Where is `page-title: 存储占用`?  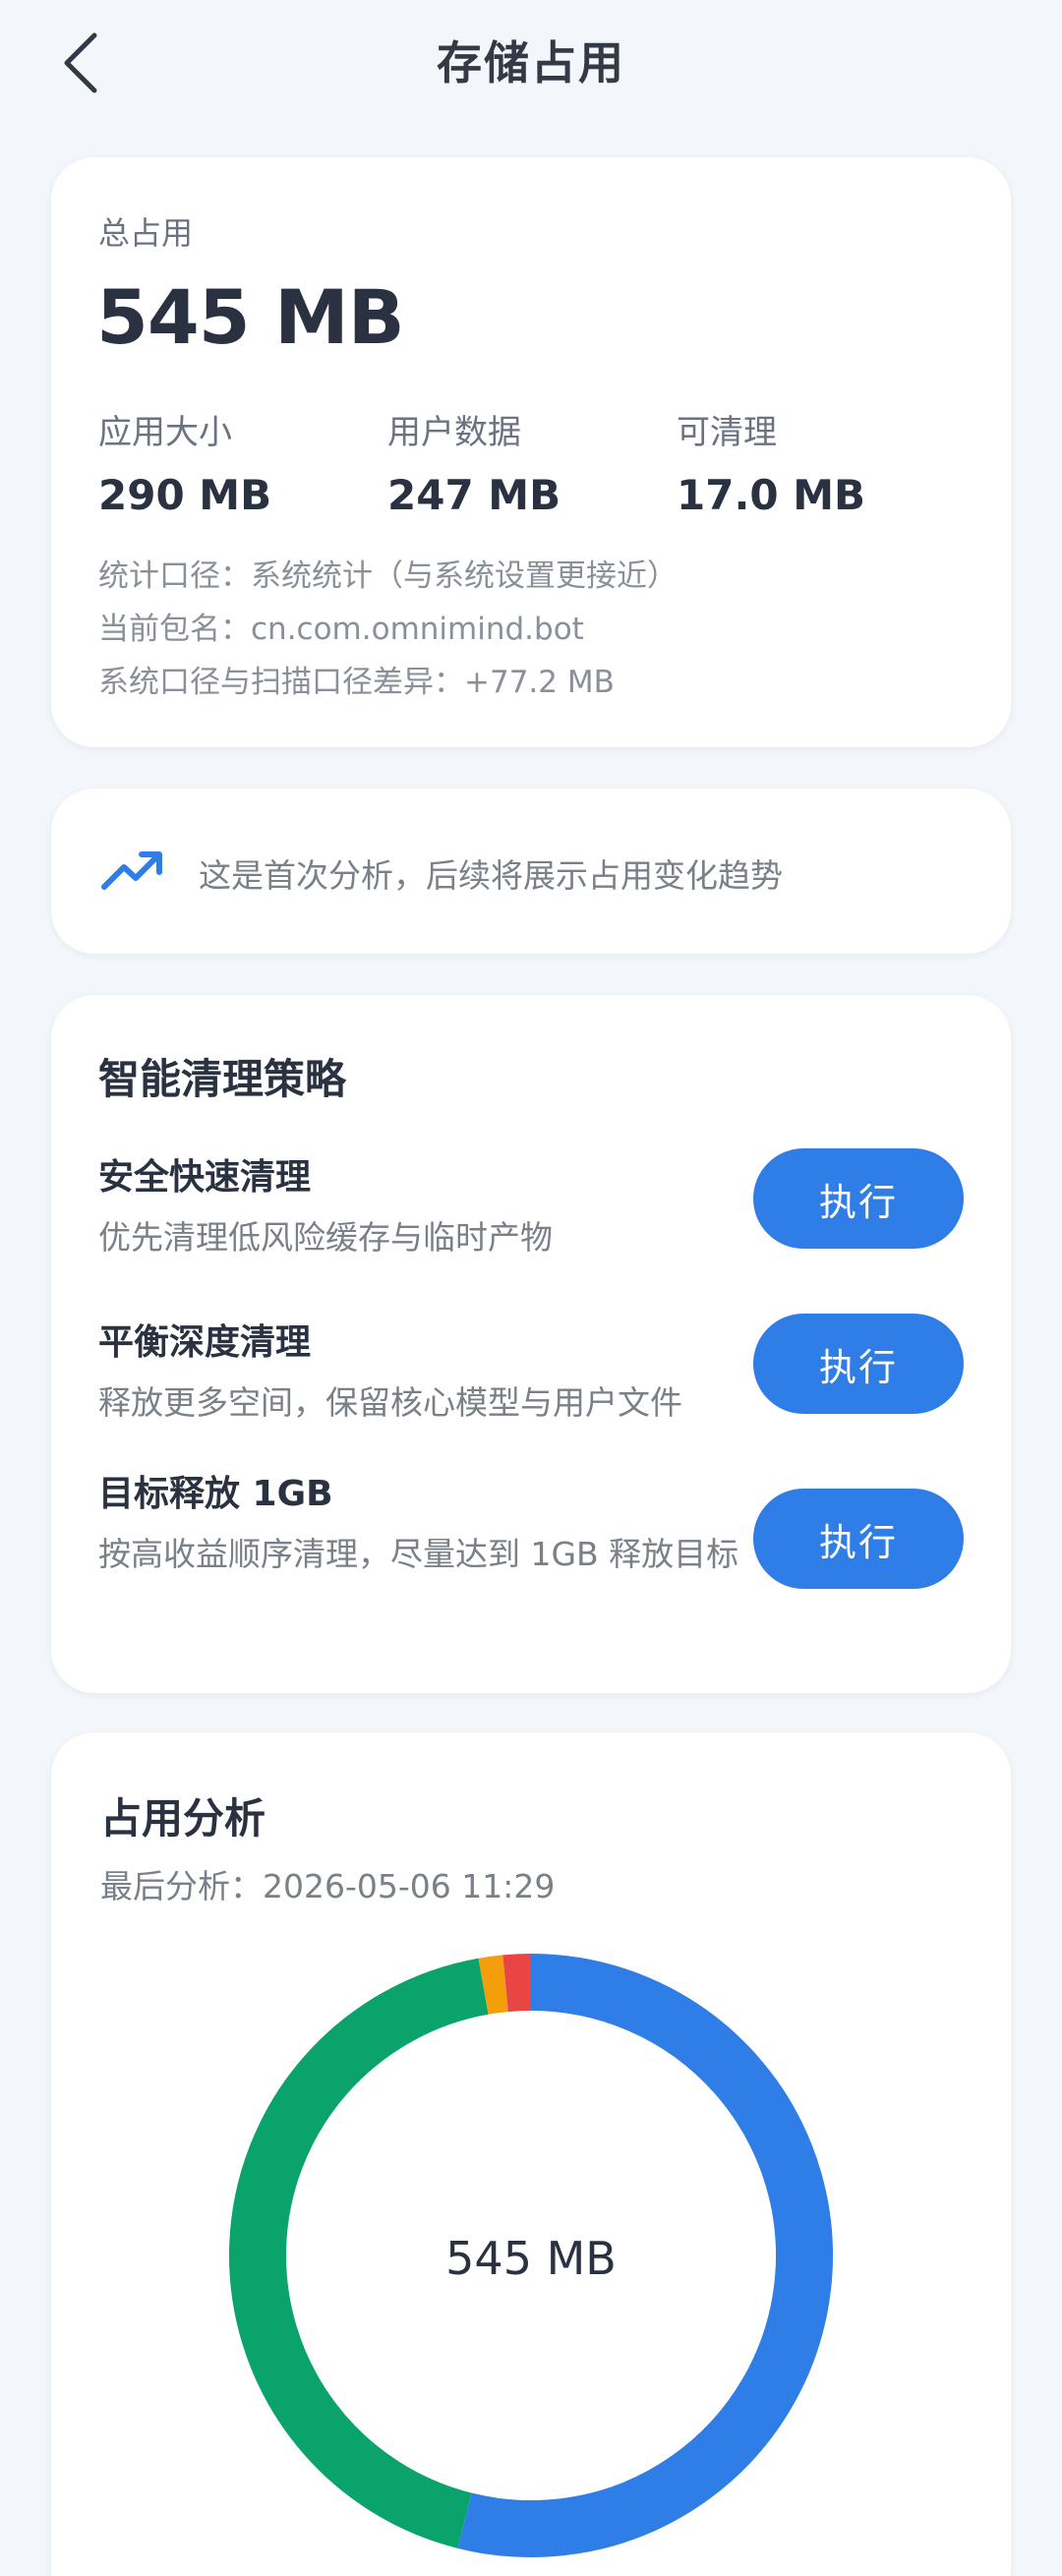 page-title: 存储占用 is located at coordinates (531, 62).